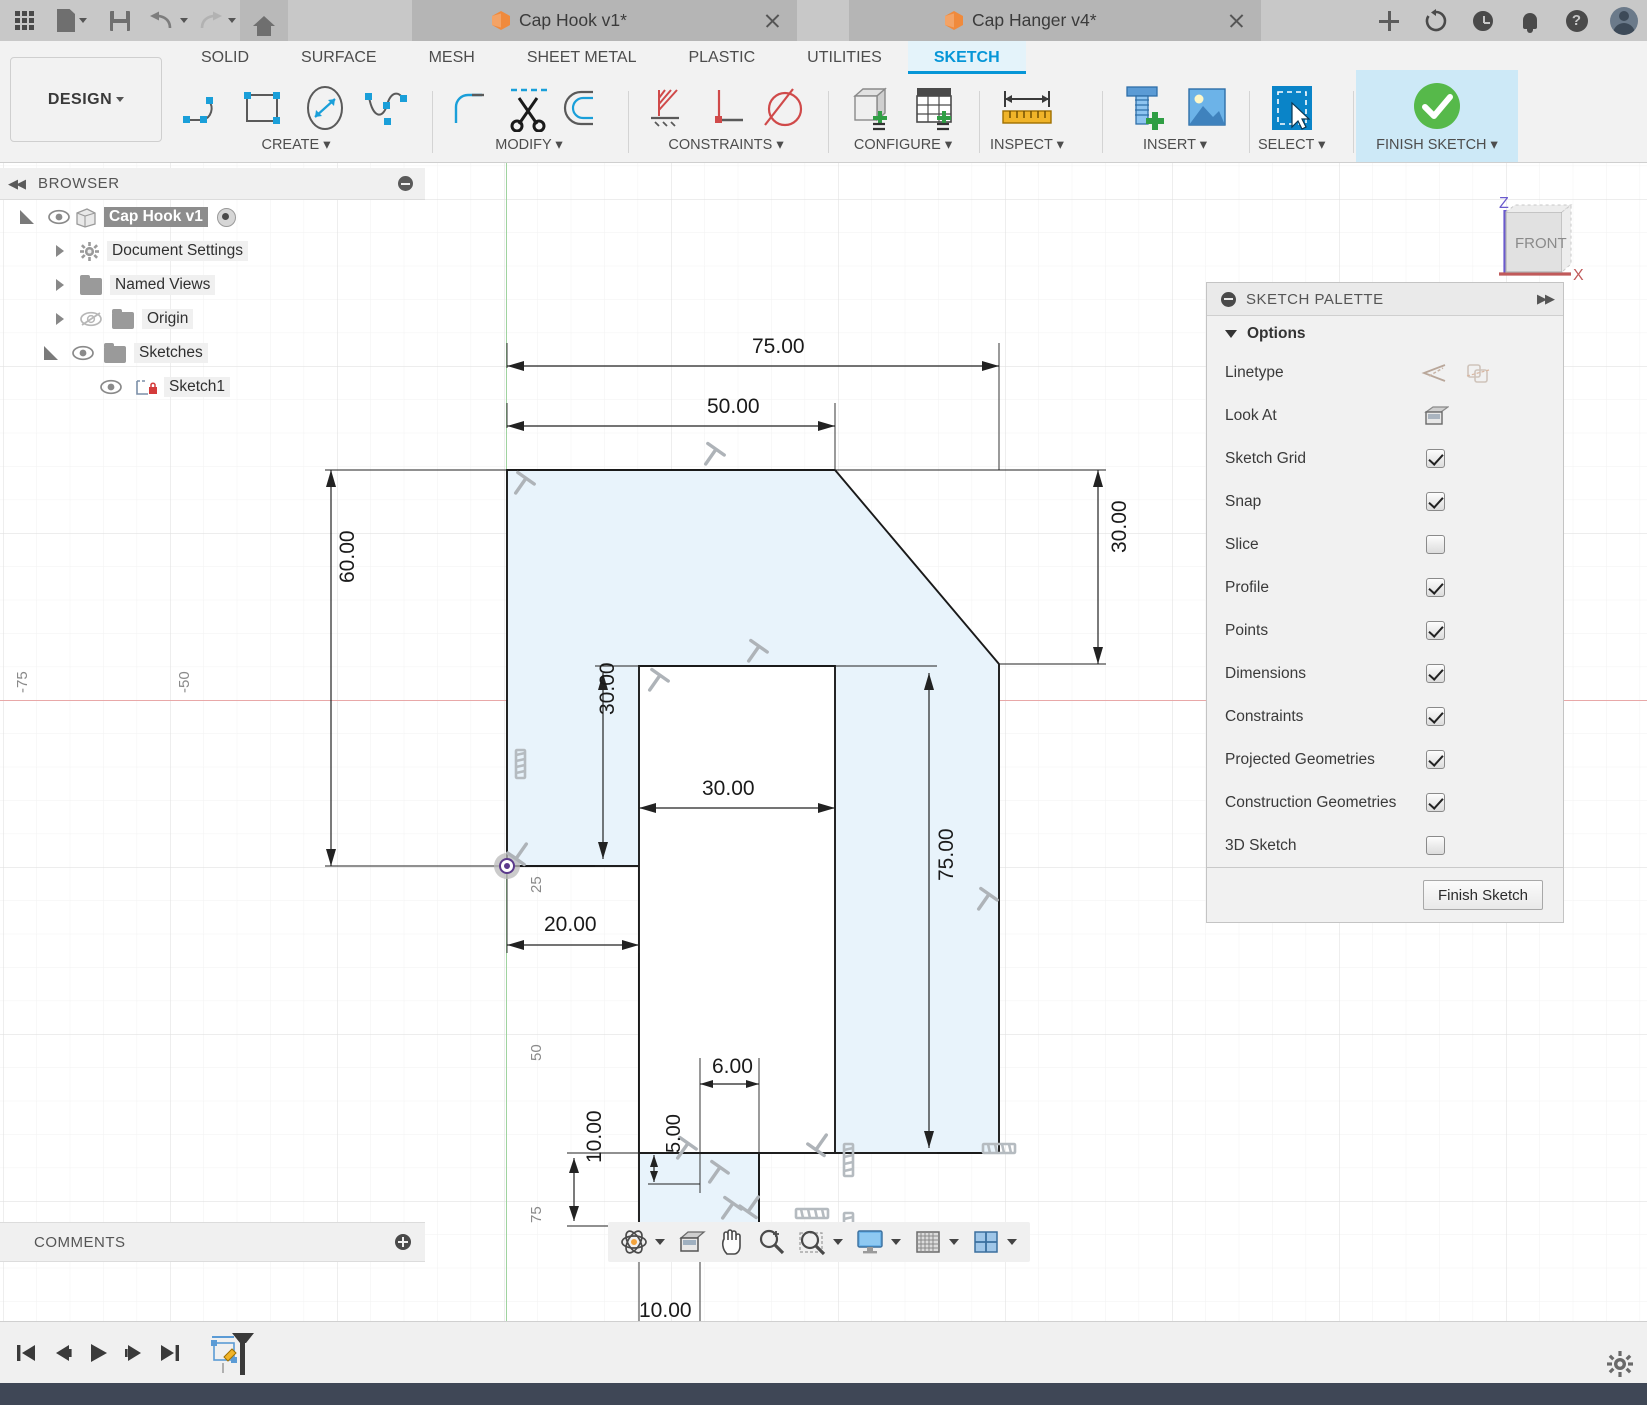 This screenshot has height=1405, width=1647. Describe the element at coordinates (212, 217) in the screenshot. I see `browser-item-root-component: Cap Hook v1` at that location.